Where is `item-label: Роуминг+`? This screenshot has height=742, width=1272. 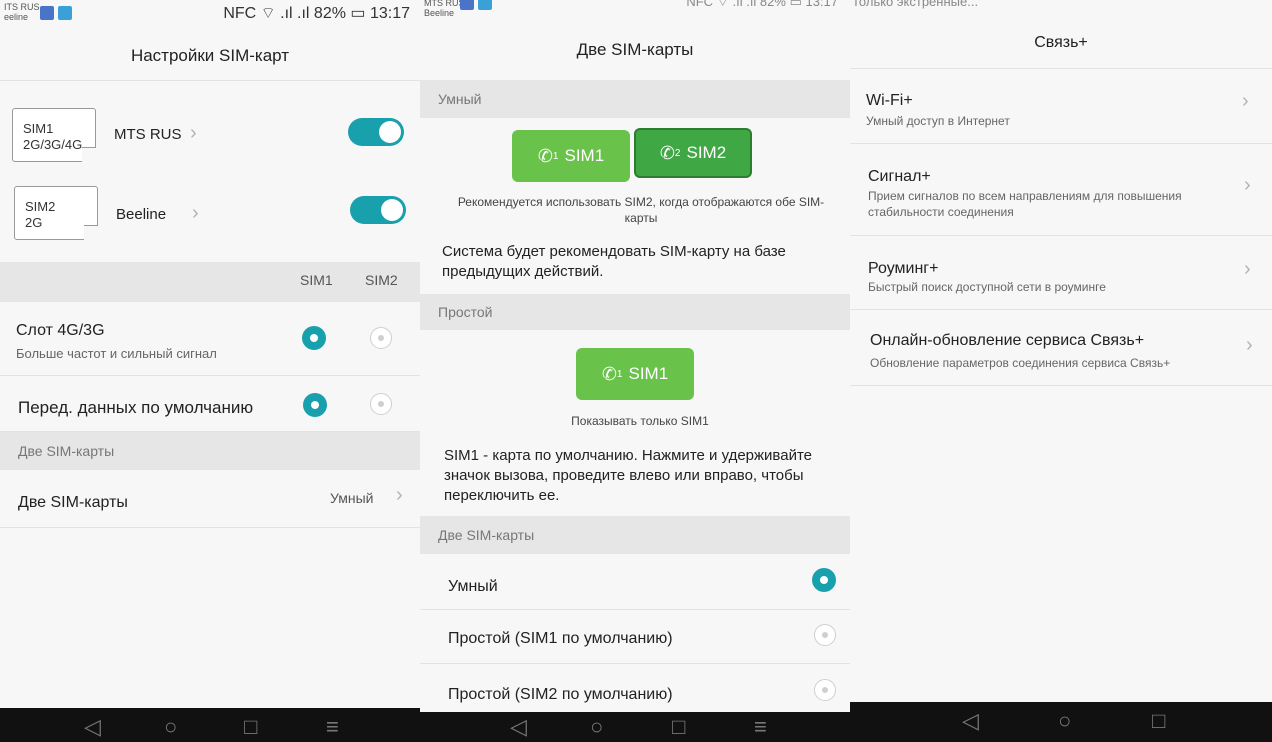
item-label: Роуминг+ is located at coordinates (903, 268).